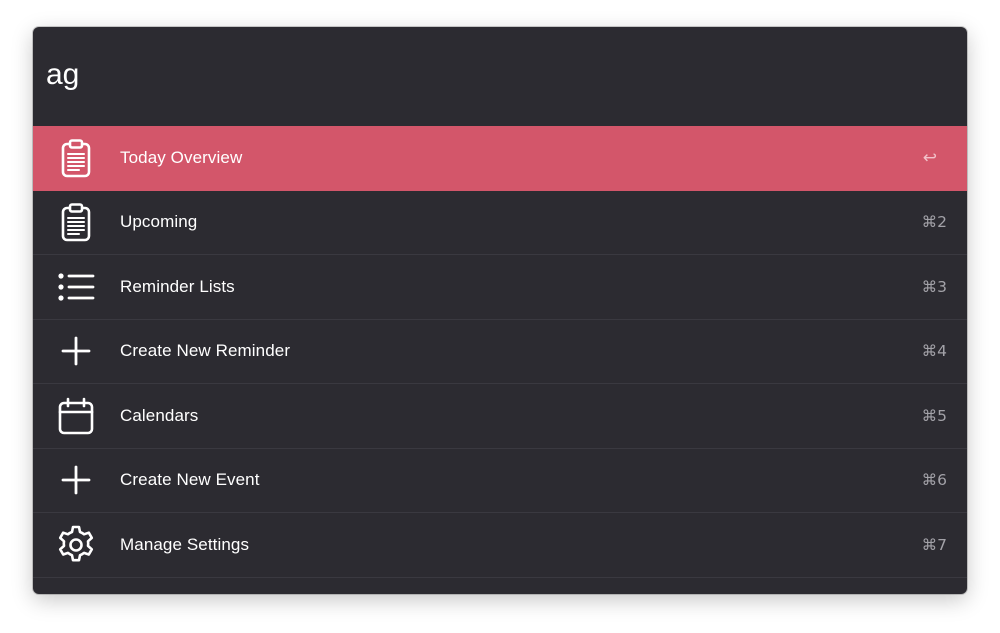 The width and height of the screenshot is (1000, 633). Describe the element at coordinates (500, 287) in the screenshot. I see `command-row-reminder-lists: Reminder Lists ⌘3` at that location.